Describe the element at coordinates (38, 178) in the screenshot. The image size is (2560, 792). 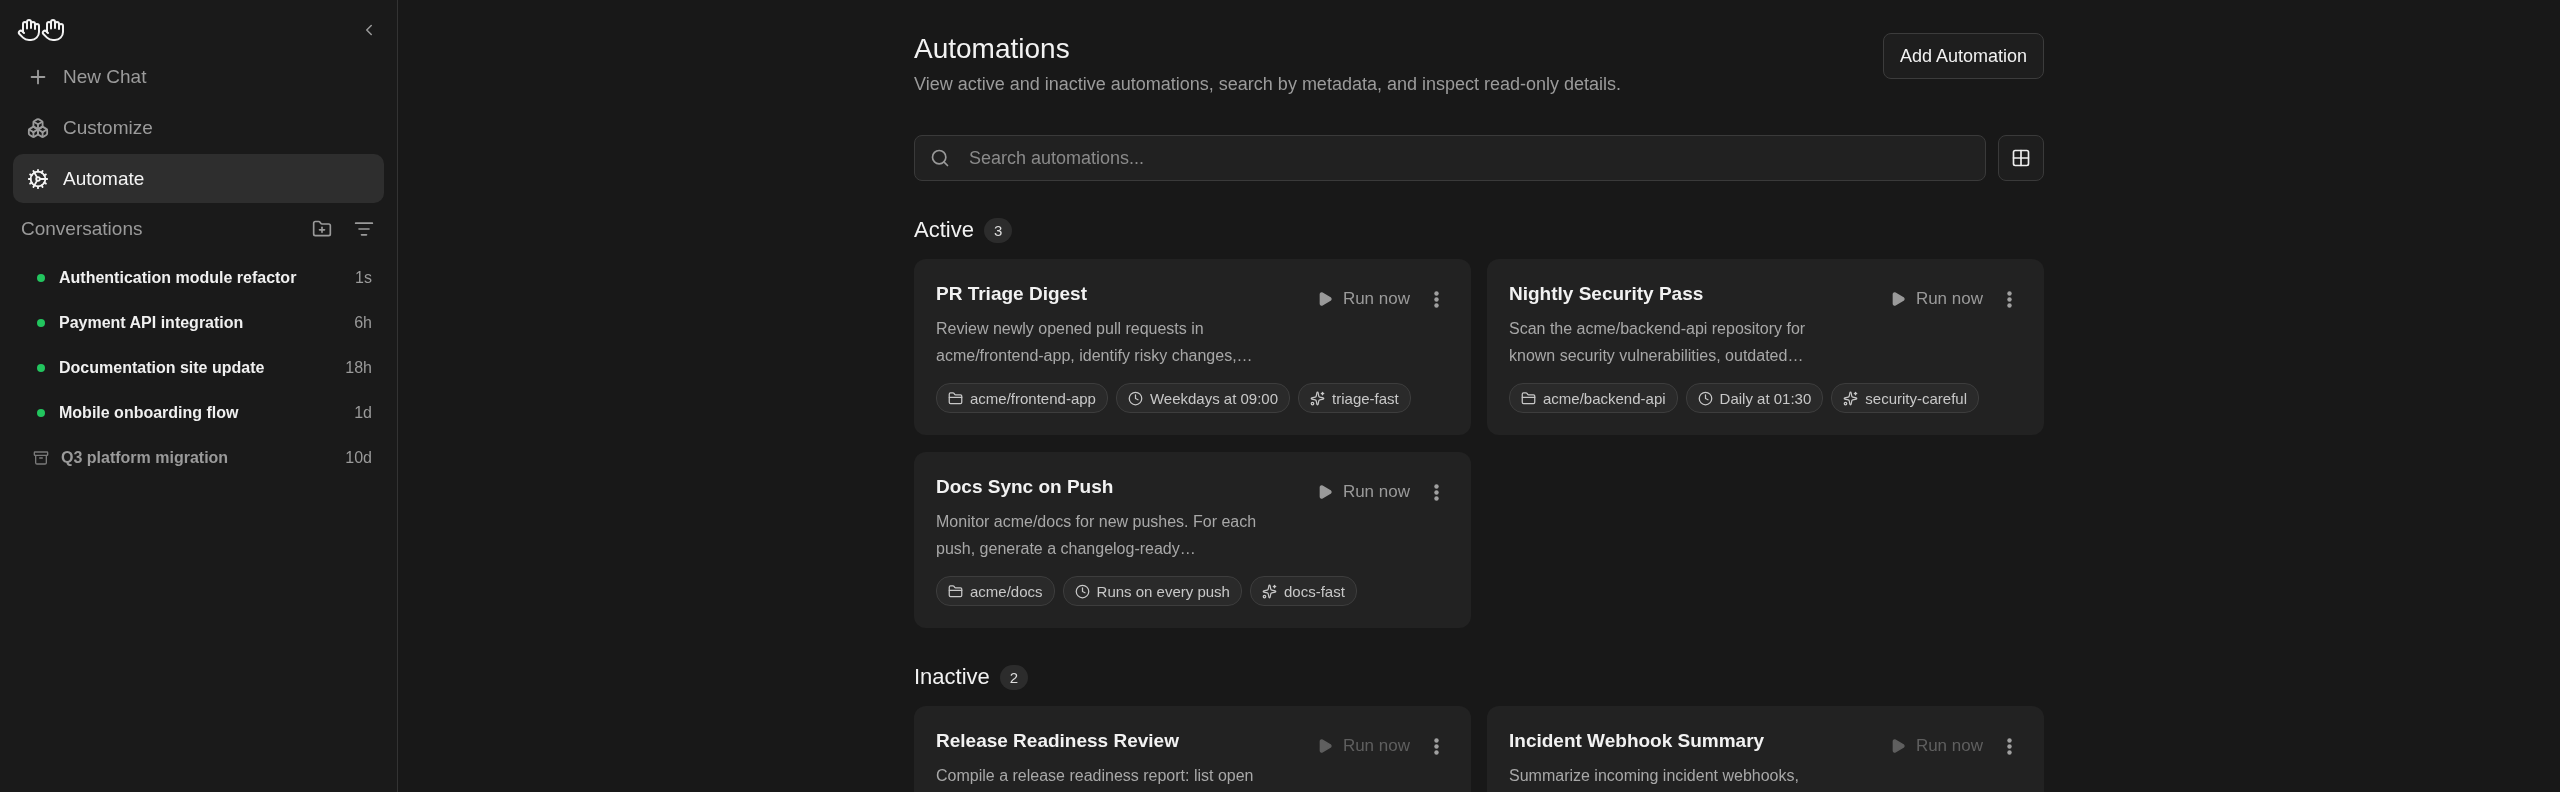
I see `gear-icon` at that location.